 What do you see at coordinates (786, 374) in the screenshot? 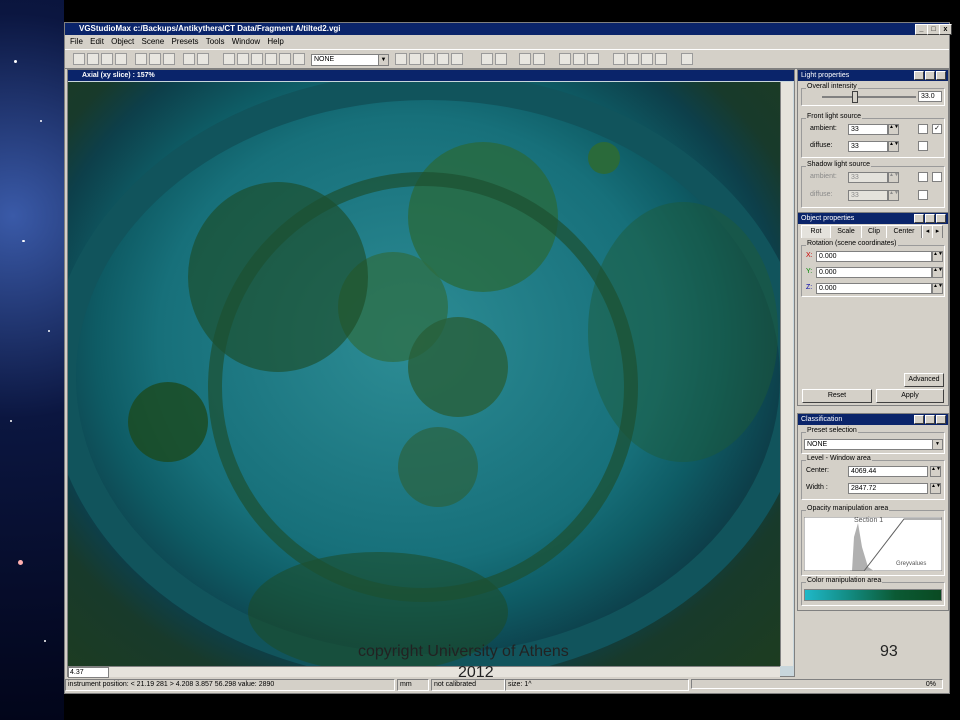
I see `vertical-scrollbar` at bounding box center [786, 374].